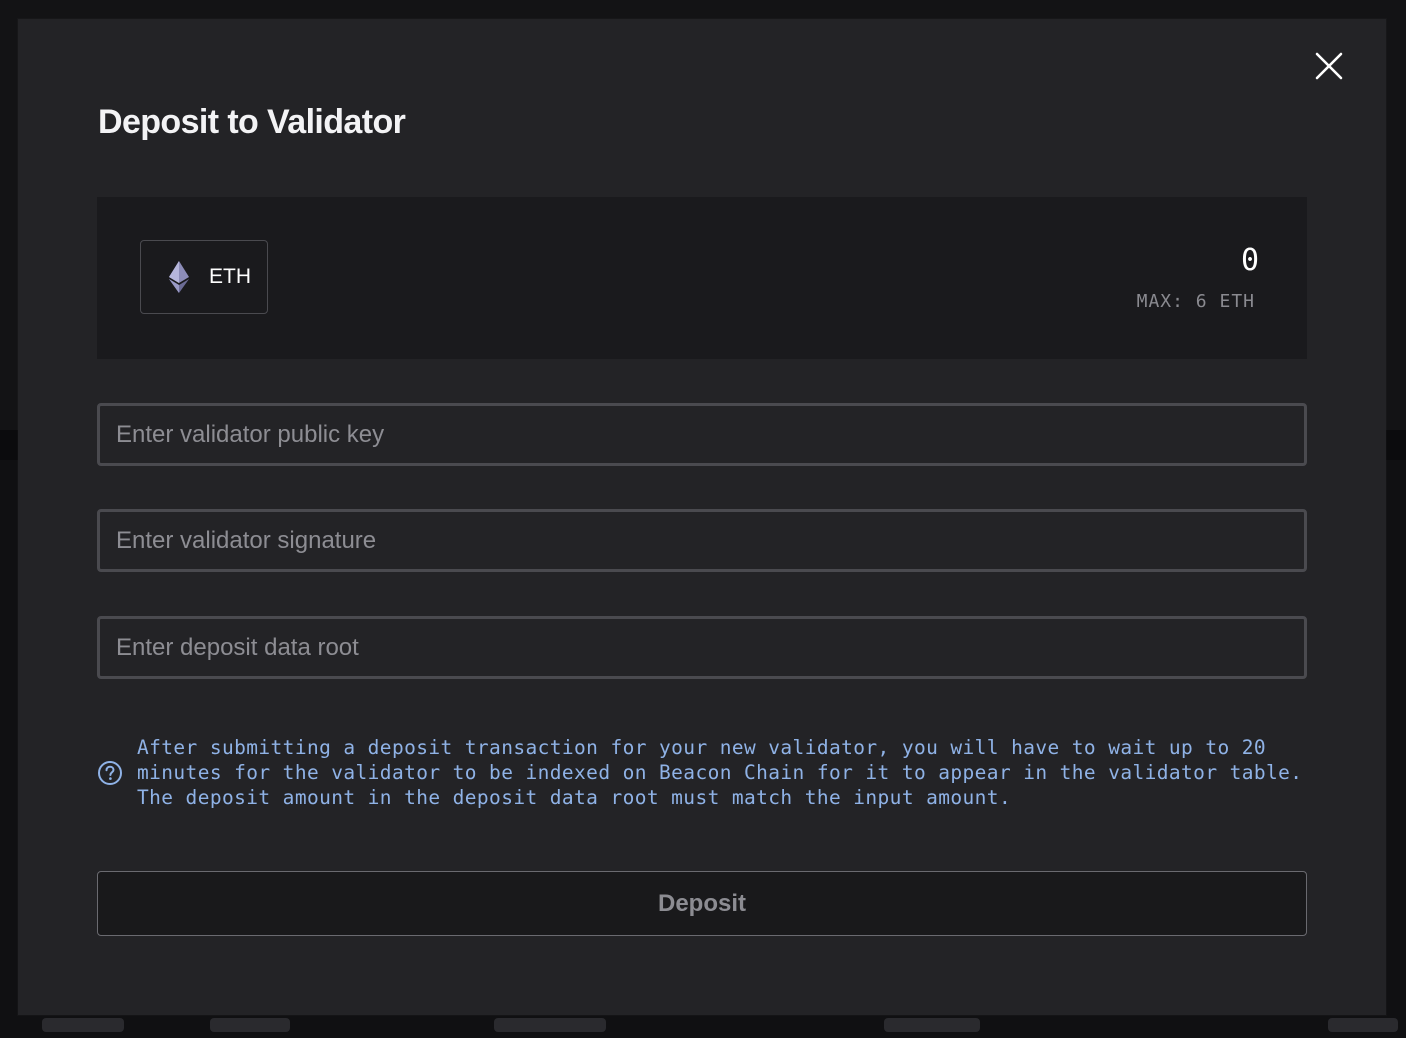  I want to click on close-button, so click(1329, 66).